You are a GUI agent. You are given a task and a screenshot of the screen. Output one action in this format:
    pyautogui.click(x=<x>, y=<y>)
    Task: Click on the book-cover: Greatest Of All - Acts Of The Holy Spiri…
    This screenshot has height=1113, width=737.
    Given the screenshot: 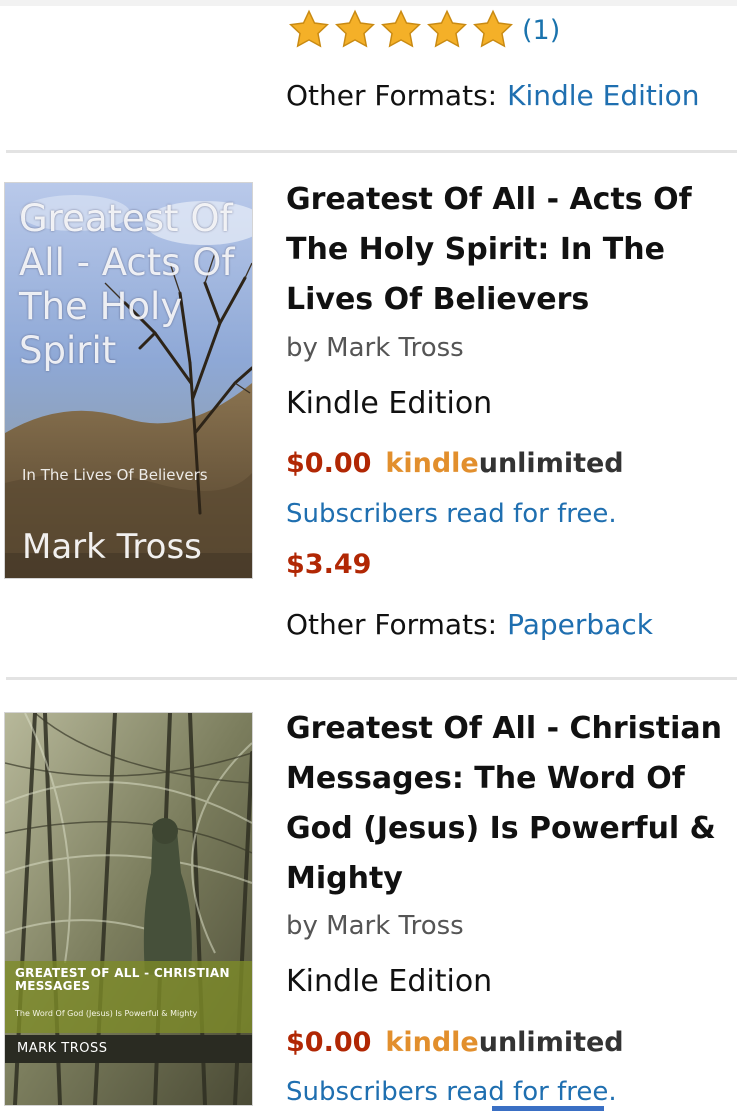 What is the action you would take?
    pyautogui.click(x=128, y=380)
    